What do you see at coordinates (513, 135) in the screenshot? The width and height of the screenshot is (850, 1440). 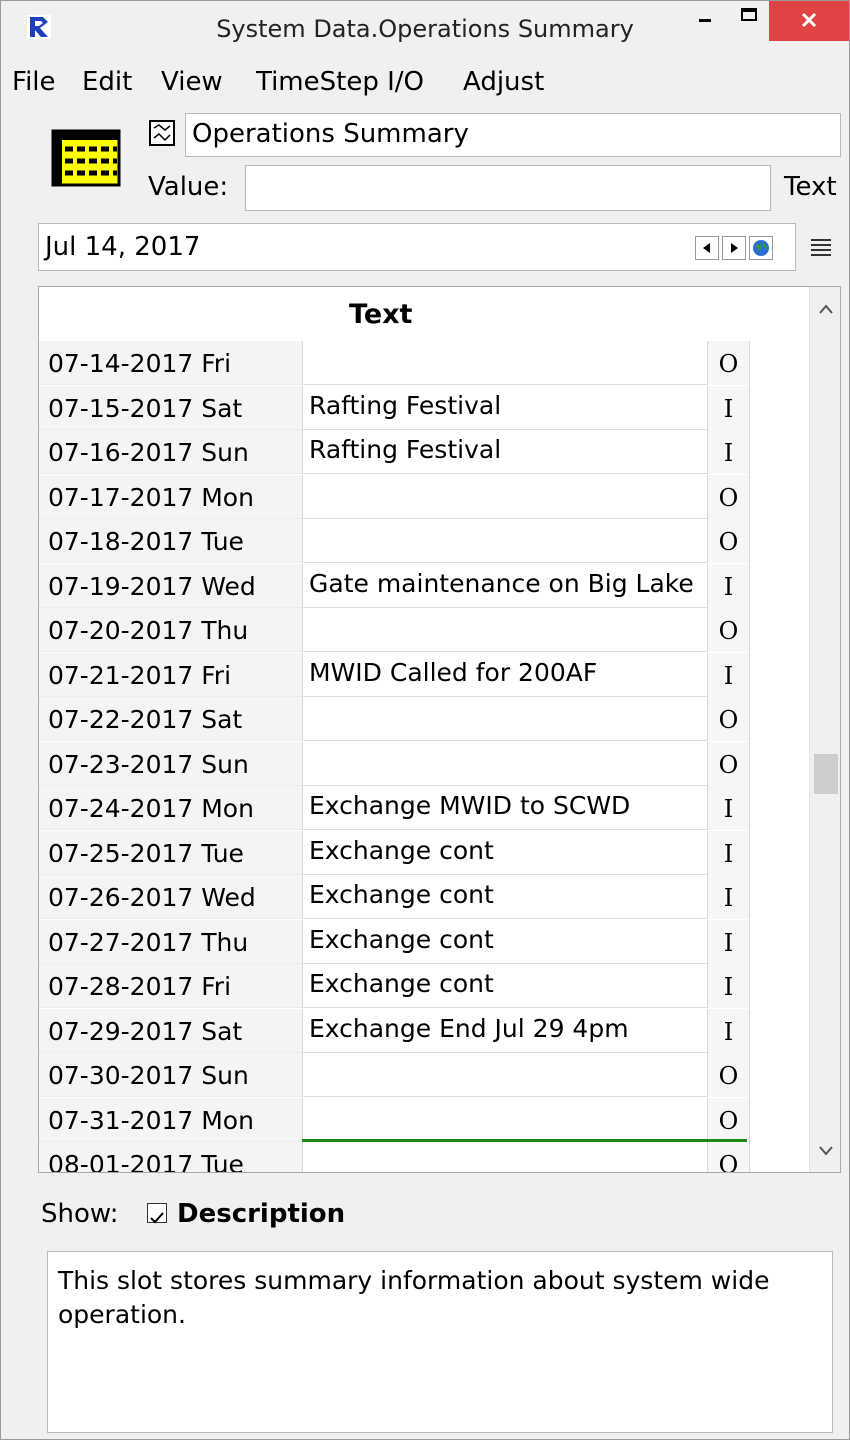 I see `slot-name-field: Operations Summary` at bounding box center [513, 135].